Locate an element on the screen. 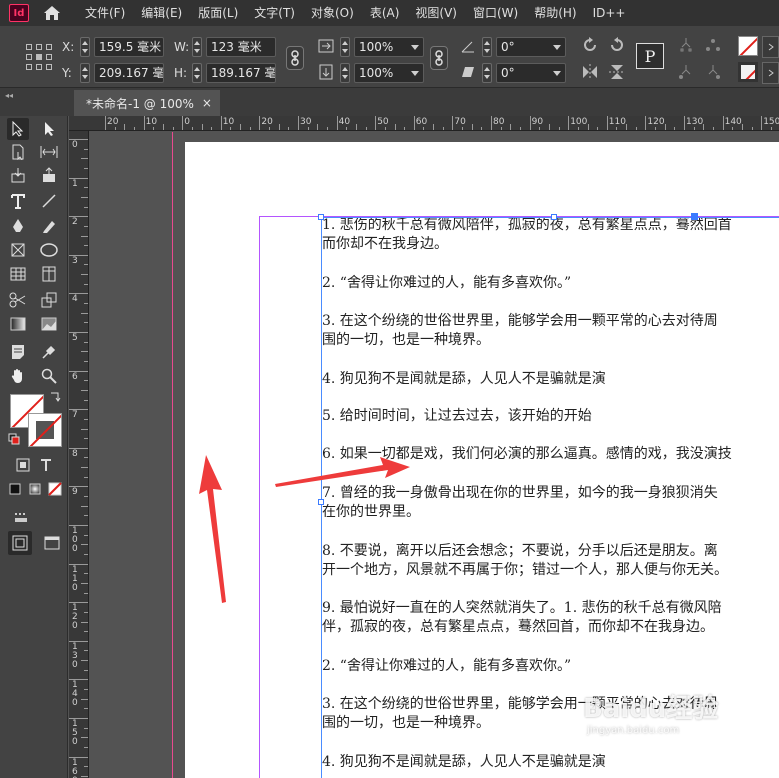 The height and width of the screenshot is (778, 779). fill-dropdown is located at coordinates (770, 47).